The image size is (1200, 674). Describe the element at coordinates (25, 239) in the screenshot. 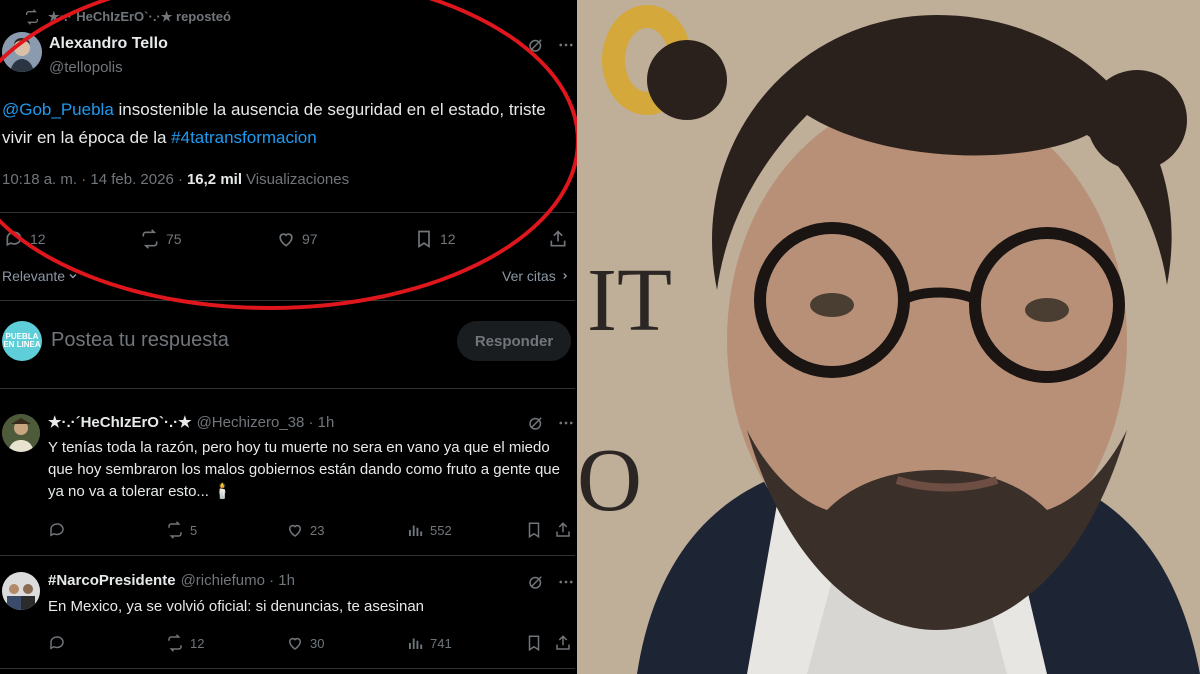

I see `reply-action: 12` at that location.